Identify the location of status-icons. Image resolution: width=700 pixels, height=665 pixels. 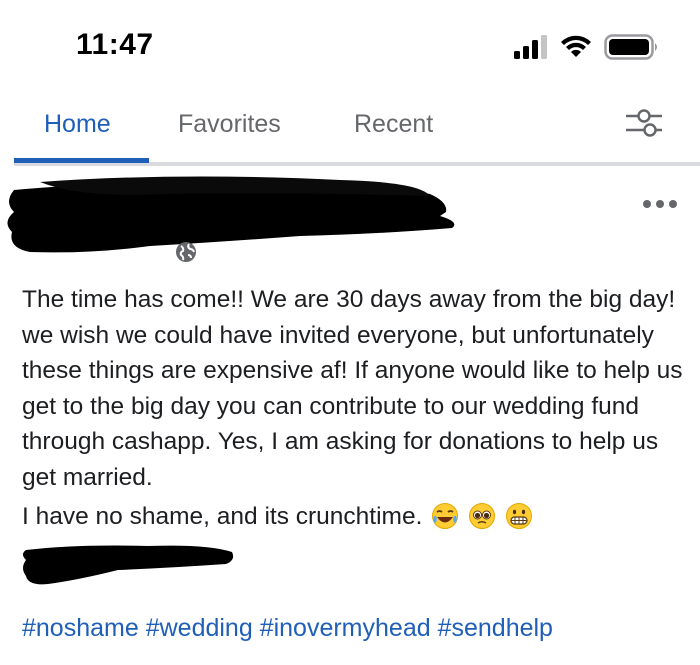
(587, 47).